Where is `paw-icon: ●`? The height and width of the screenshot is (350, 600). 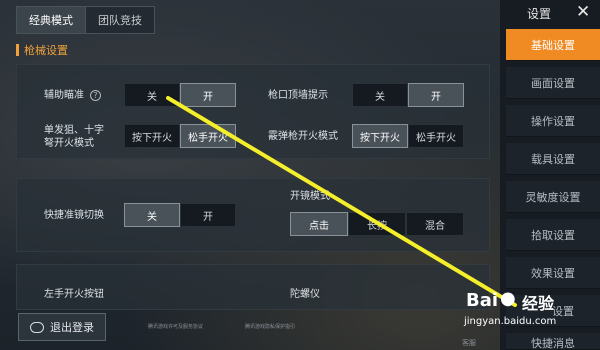
paw-icon: ● is located at coordinates (508, 298).